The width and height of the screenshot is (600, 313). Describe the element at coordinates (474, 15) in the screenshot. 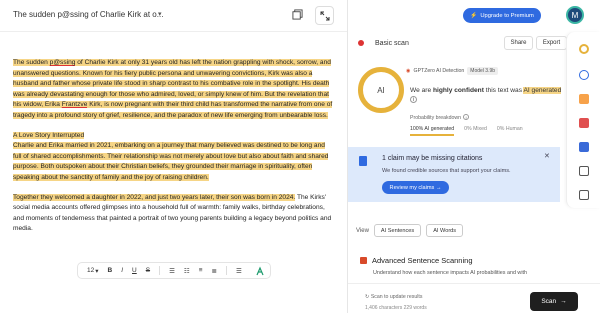

I see `lightning-icon: ⚡` at that location.